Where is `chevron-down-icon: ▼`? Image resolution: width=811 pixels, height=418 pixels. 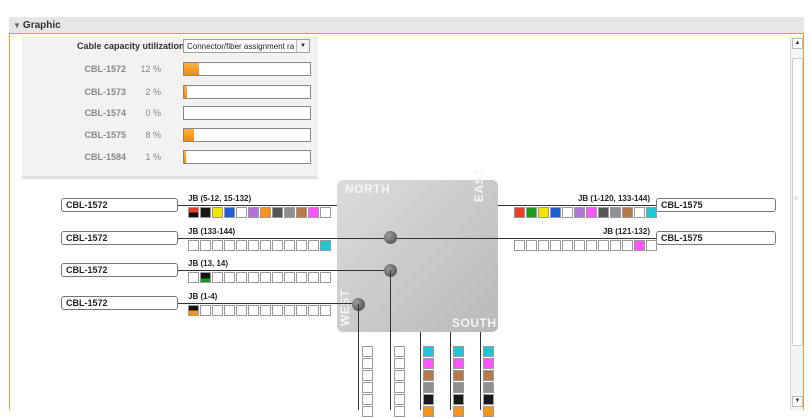 chevron-down-icon: ▼ is located at coordinates (302, 46).